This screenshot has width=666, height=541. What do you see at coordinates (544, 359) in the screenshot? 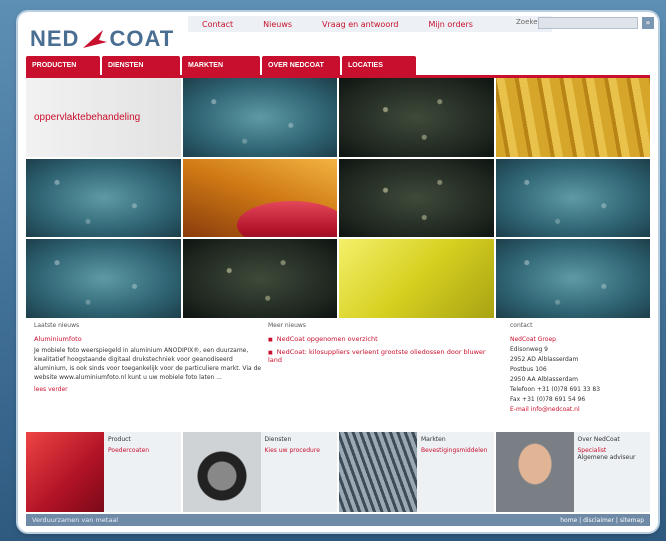
I see `contact-address-line: 2952 AD Alblasserdam` at bounding box center [544, 359].